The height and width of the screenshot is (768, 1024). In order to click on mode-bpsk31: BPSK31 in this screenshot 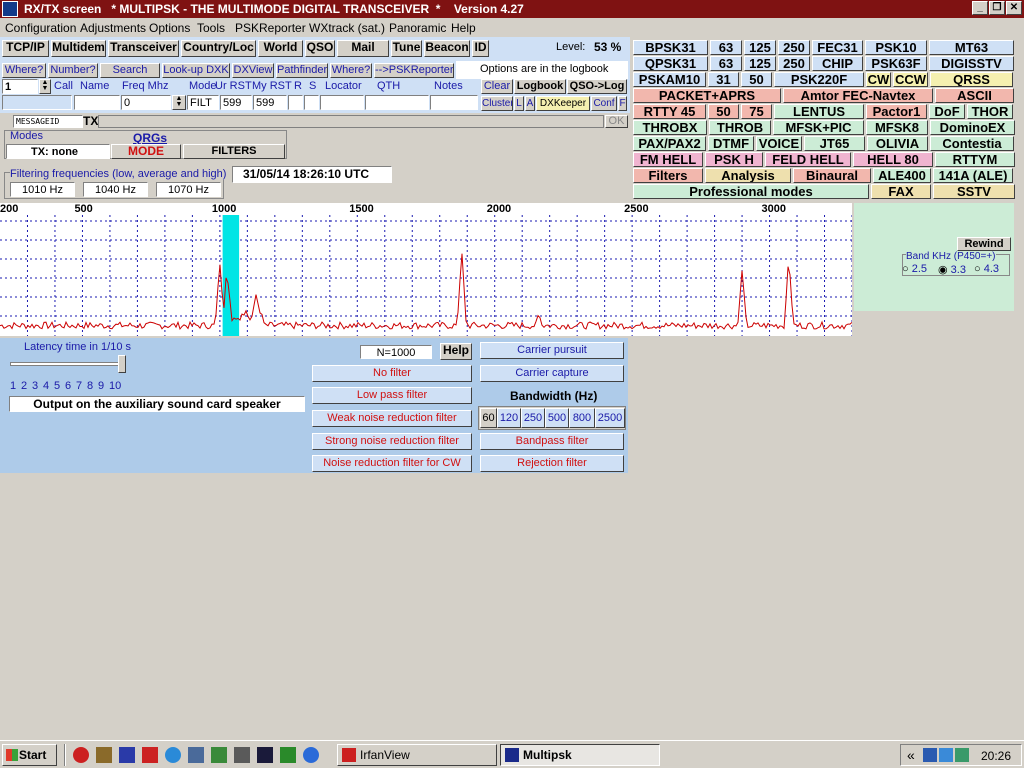, I will do `click(670, 47)`.